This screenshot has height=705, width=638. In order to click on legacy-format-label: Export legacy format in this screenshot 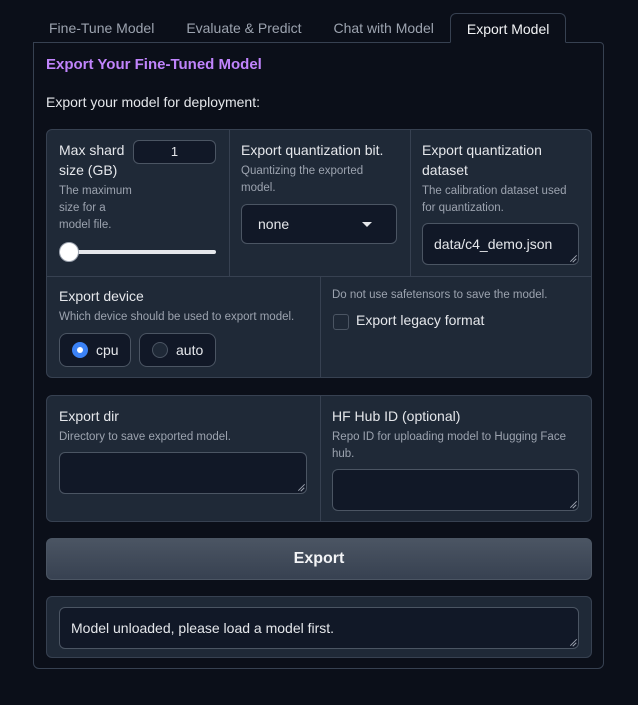, I will do `click(420, 320)`.